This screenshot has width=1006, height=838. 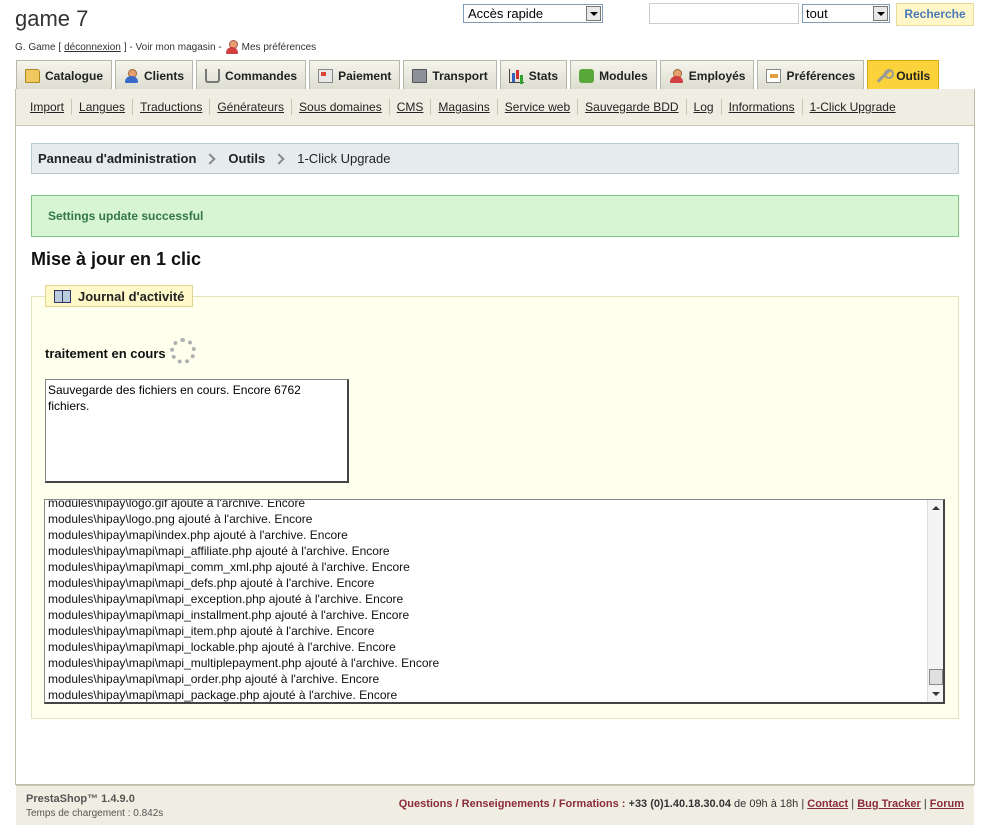 What do you see at coordinates (232, 47) in the screenshot?
I see `user-icon` at bounding box center [232, 47].